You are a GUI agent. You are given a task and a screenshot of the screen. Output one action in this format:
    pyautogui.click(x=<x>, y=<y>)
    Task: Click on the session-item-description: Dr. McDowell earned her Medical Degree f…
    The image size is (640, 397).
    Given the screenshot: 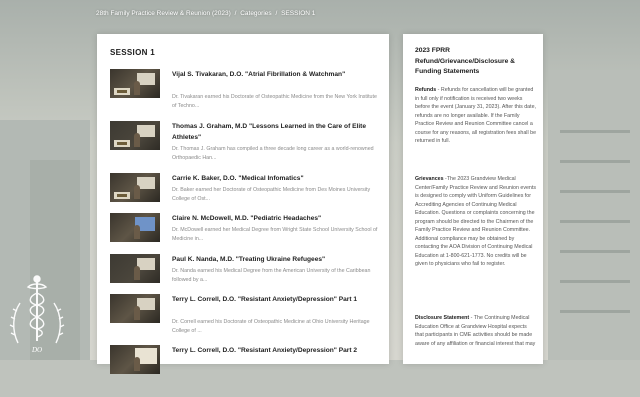 What is the action you would take?
    pyautogui.click(x=275, y=234)
    